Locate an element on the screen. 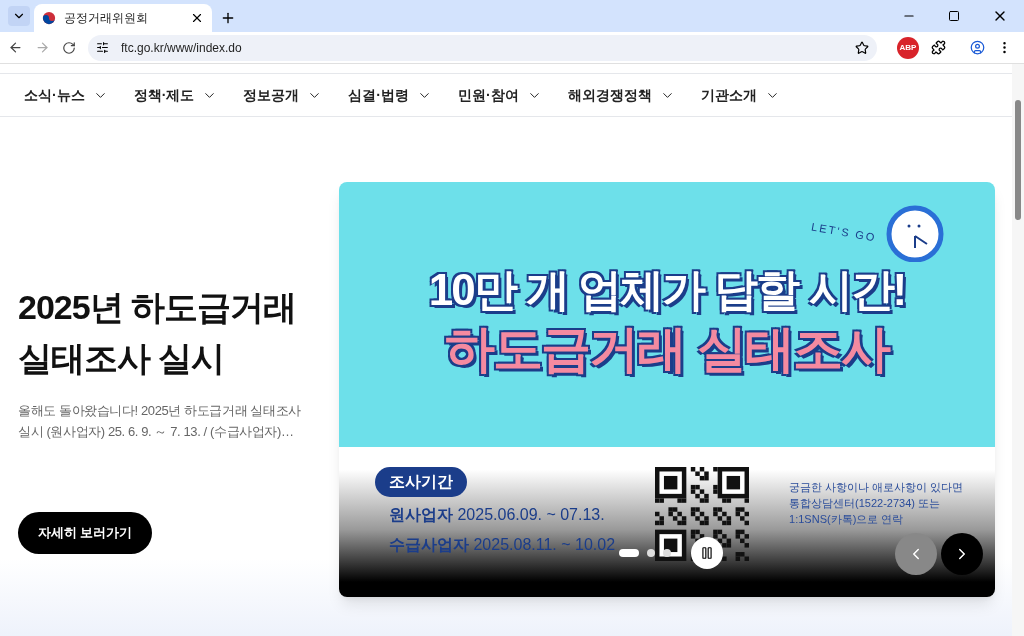 The height and width of the screenshot is (636, 1024). browser-tab: 공정거래위원회 is located at coordinates (123, 18).